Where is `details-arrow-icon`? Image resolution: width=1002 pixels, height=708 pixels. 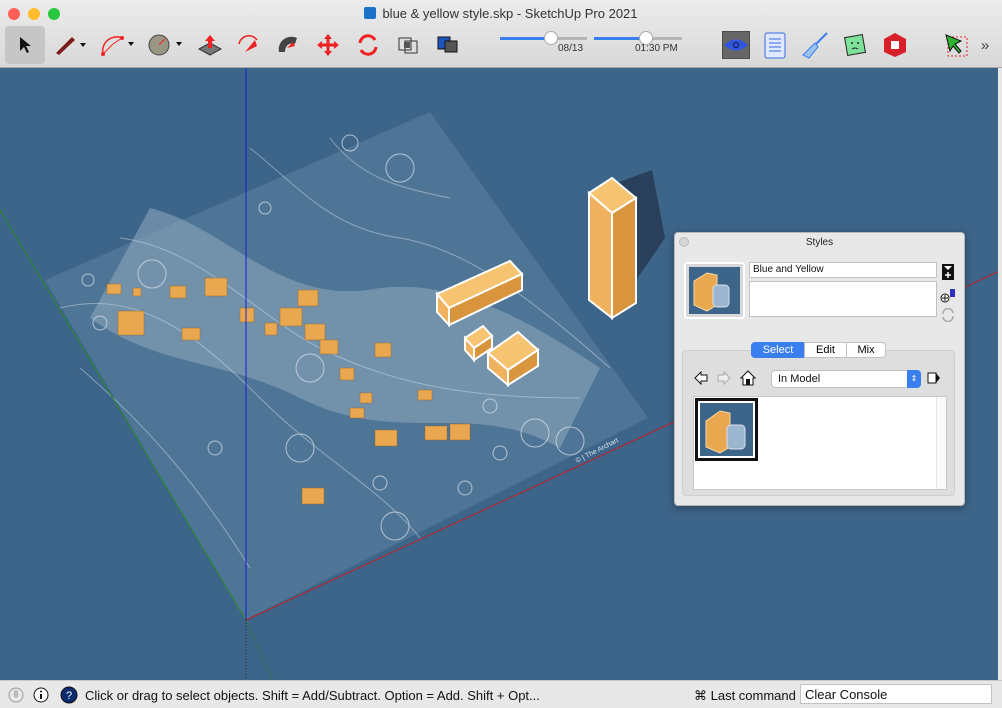 details-arrow-icon is located at coordinates (934, 378).